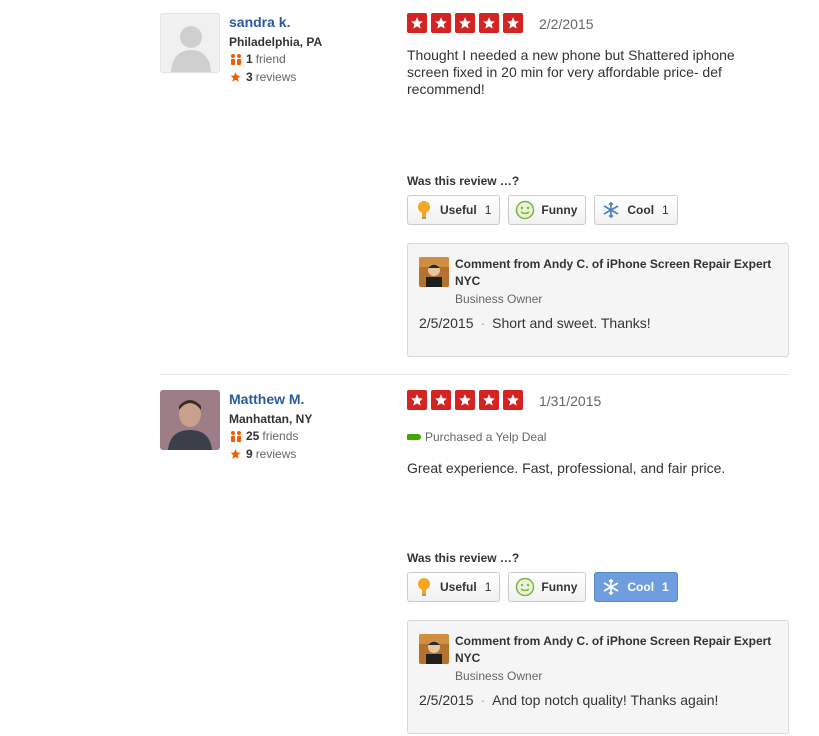 Image resolution: width=819 pixels, height=736 pixels. Describe the element at coordinates (566, 24) in the screenshot. I see `review-date: 2/2/2015` at that location.